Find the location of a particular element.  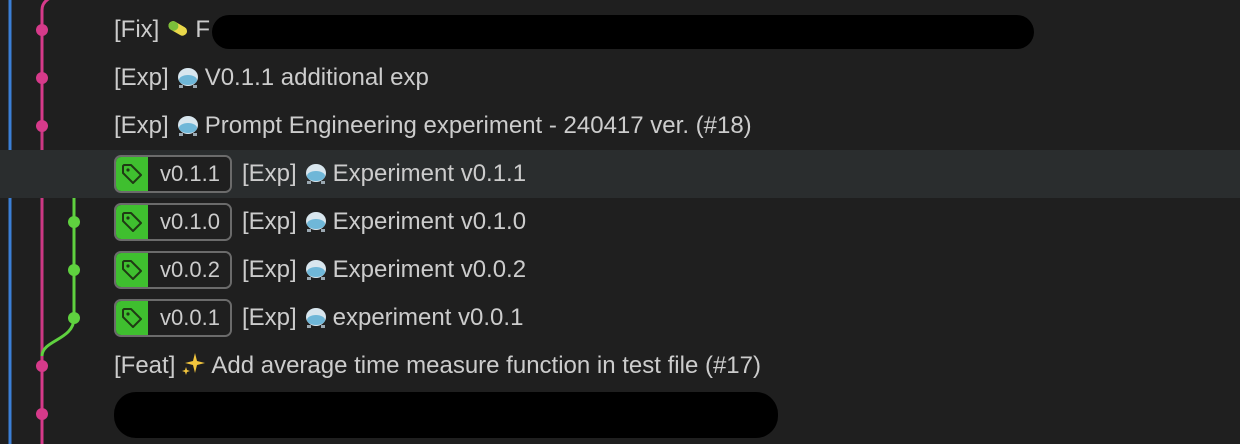

commit-message: experiment v0.0.1 is located at coordinates (428, 317).